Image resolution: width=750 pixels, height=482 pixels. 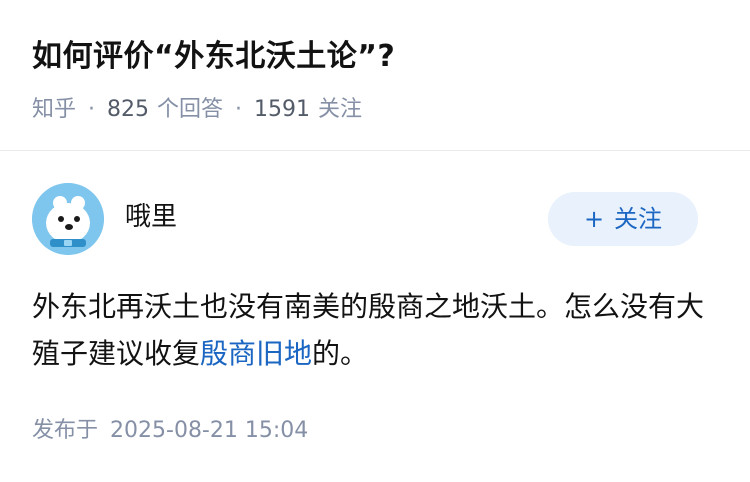 What do you see at coordinates (151, 217) in the screenshot?
I see `author-name: 哦里` at bounding box center [151, 217].